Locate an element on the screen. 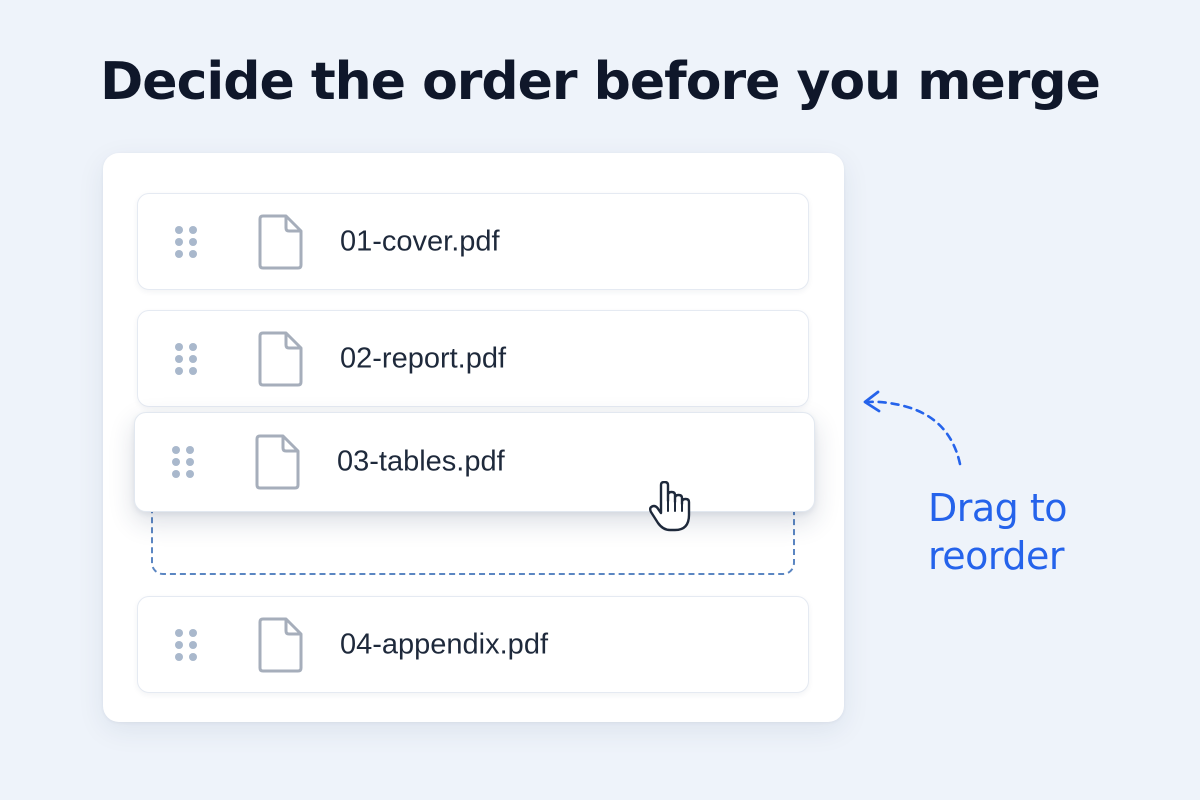 The width and height of the screenshot is (1200, 800). hint-line-2: reorder is located at coordinates (996, 556).